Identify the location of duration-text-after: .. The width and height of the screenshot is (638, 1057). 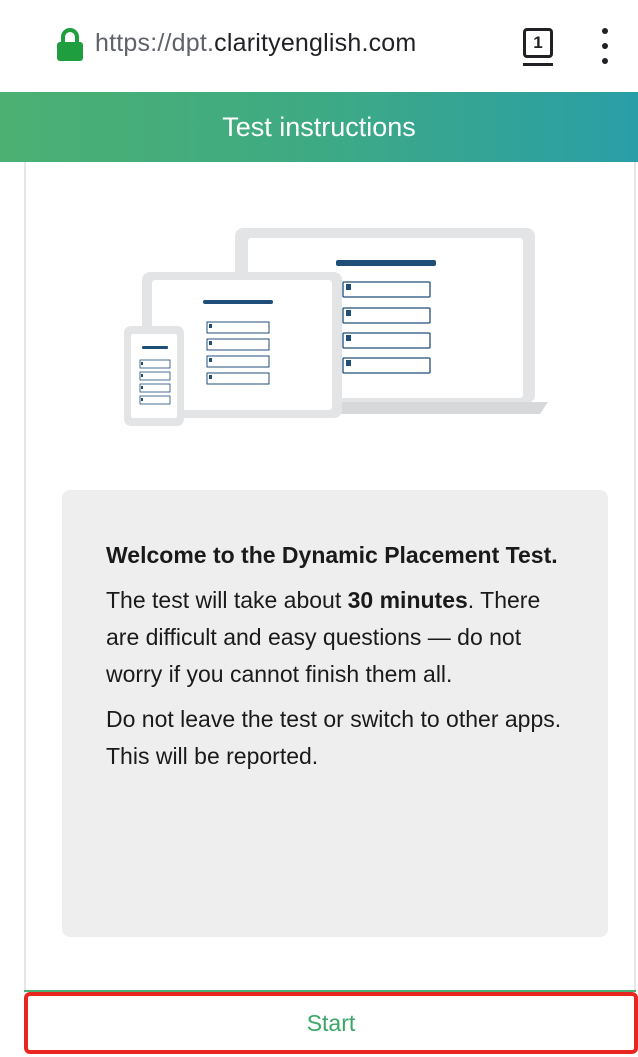
(471, 600).